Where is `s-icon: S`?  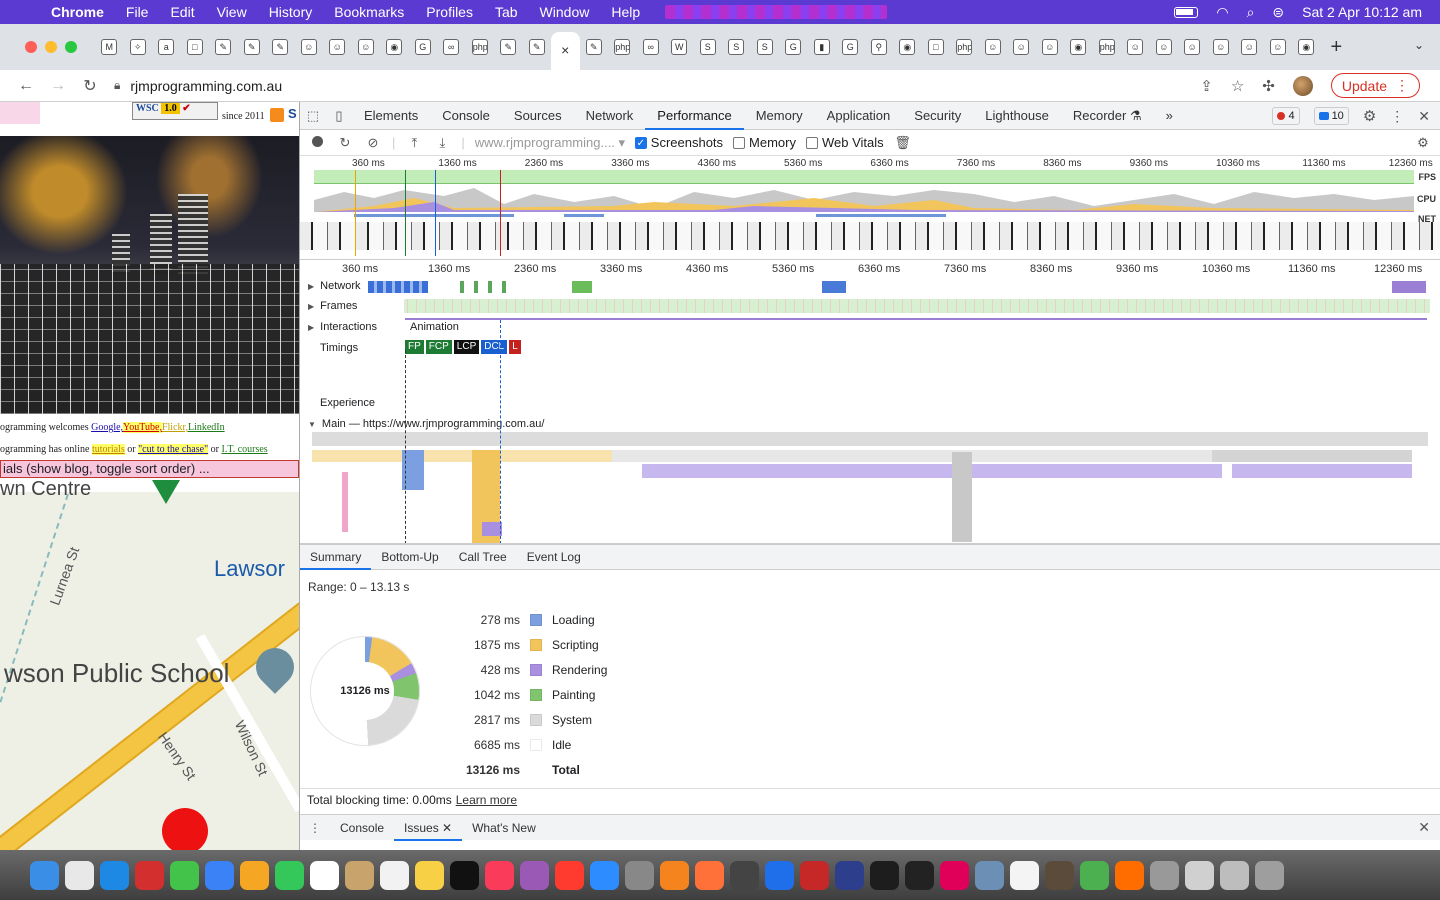 s-icon: S is located at coordinates (292, 113).